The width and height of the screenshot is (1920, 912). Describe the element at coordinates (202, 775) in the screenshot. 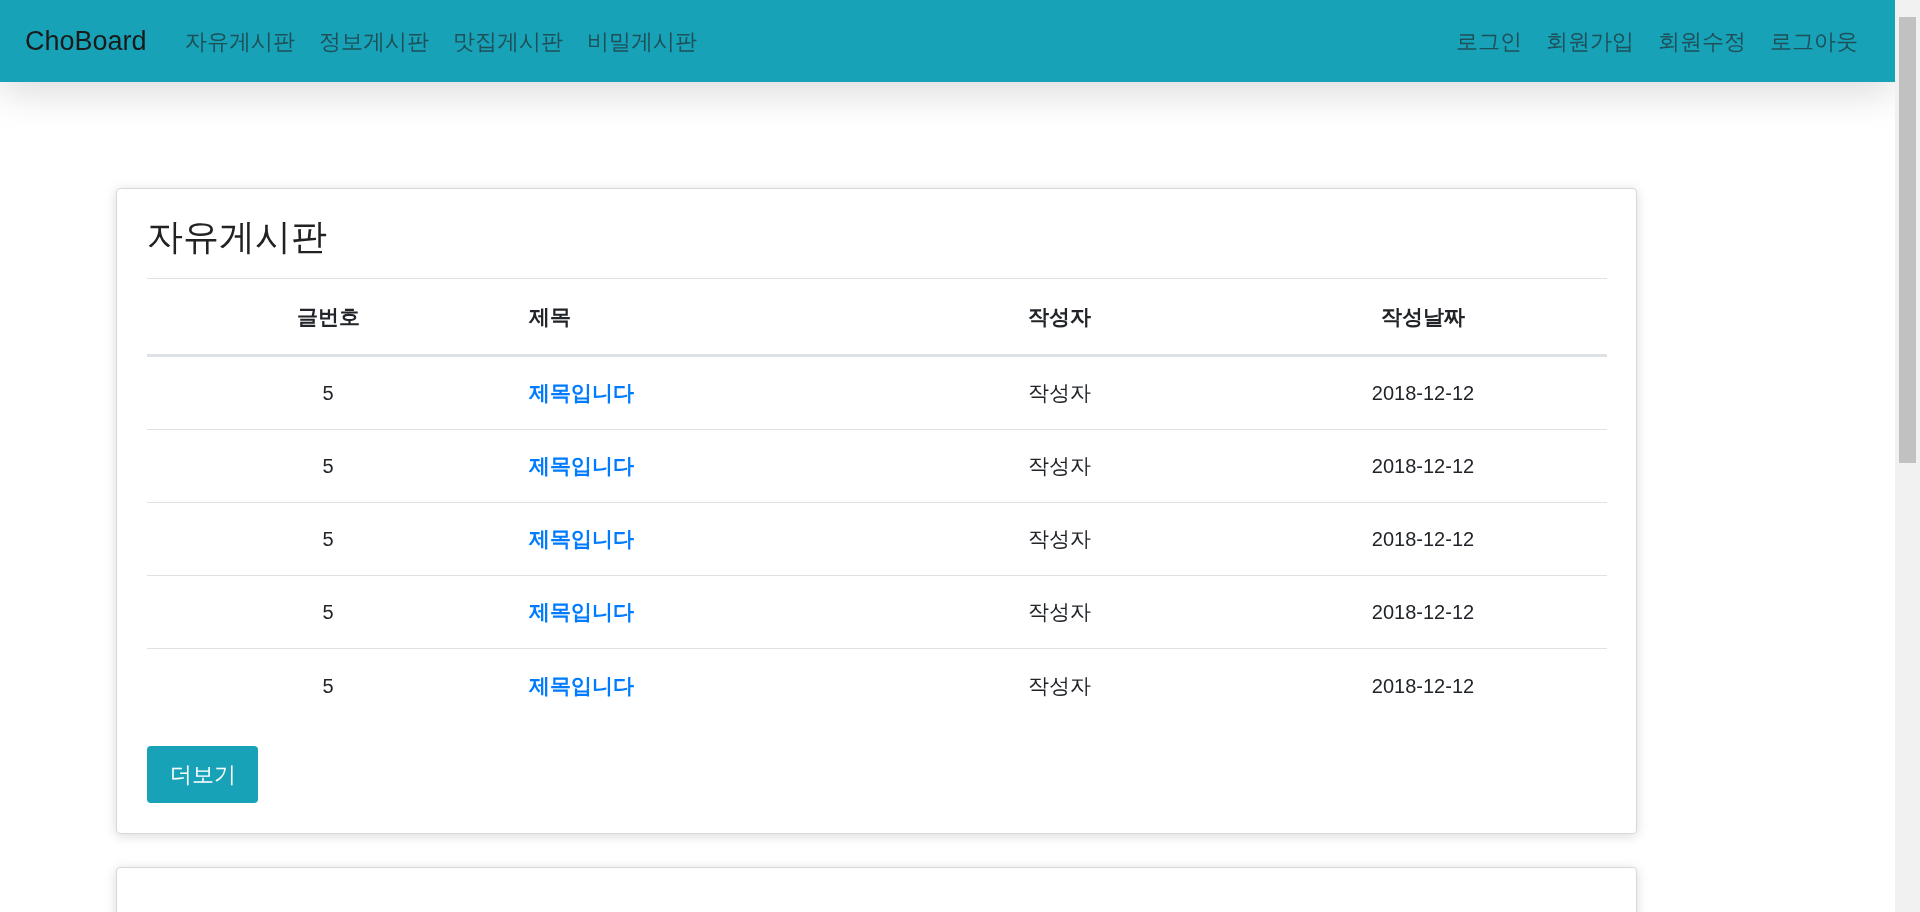

I see `more-button: 더보기` at that location.